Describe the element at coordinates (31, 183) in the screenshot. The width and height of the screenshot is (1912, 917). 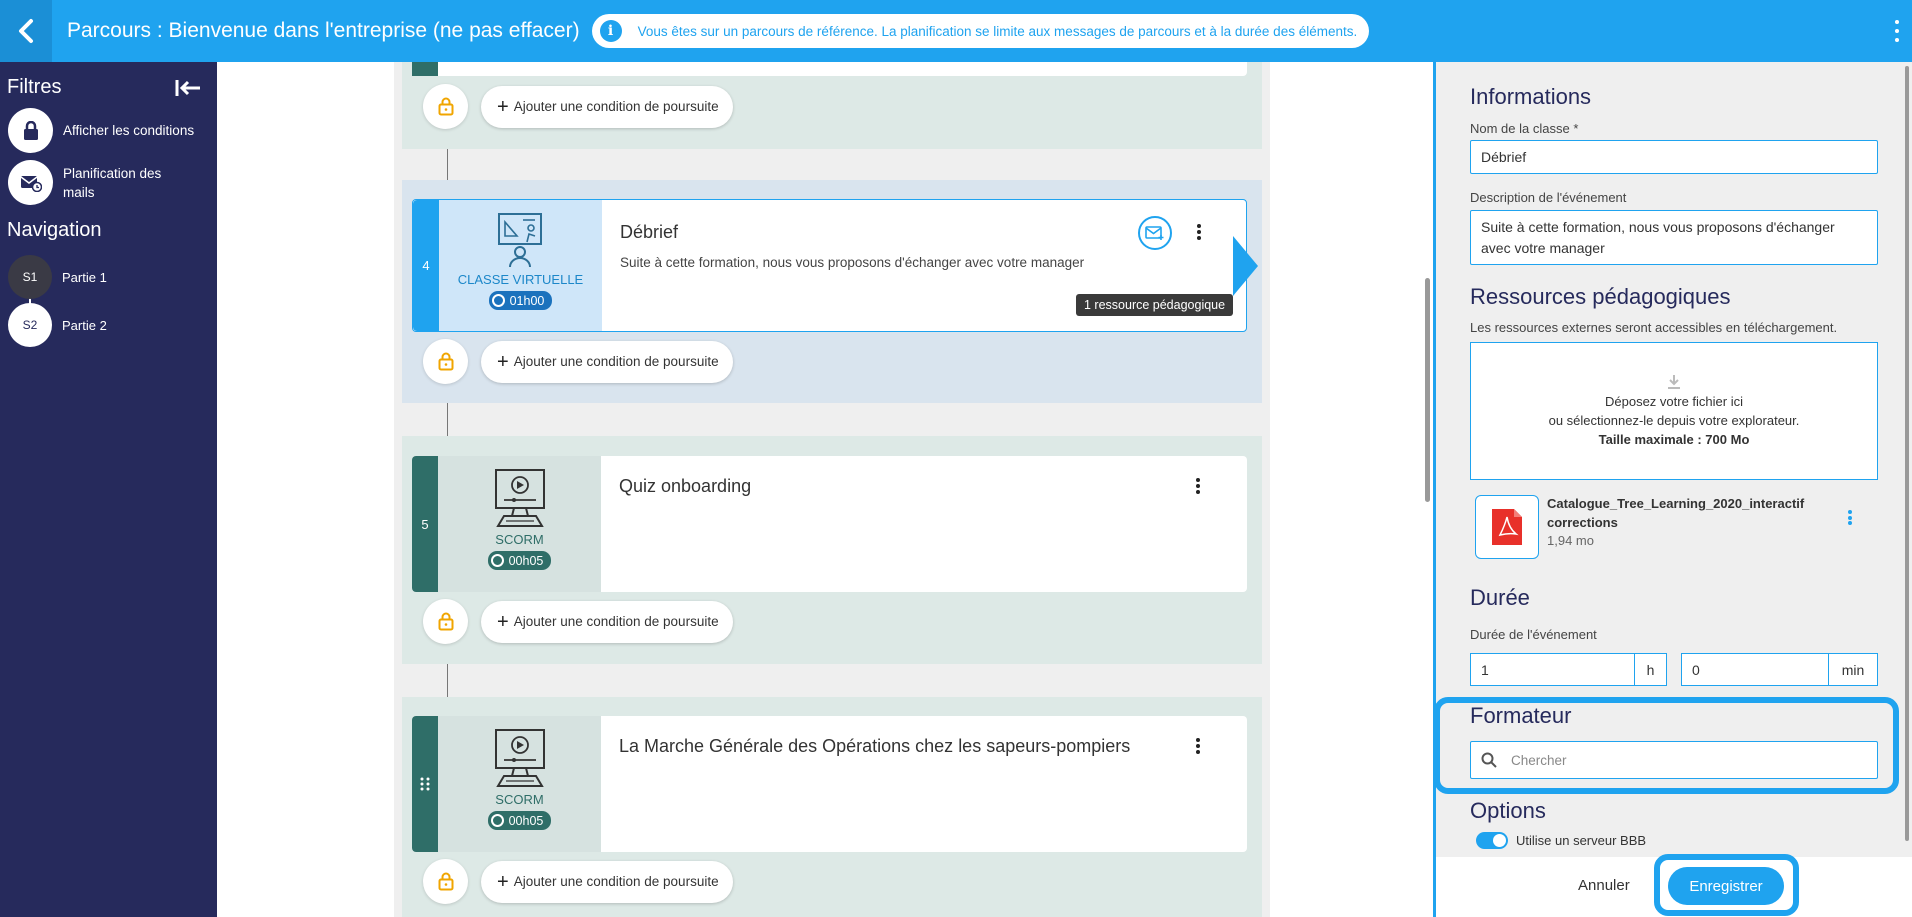
I see `mail-schedule-icon` at that location.